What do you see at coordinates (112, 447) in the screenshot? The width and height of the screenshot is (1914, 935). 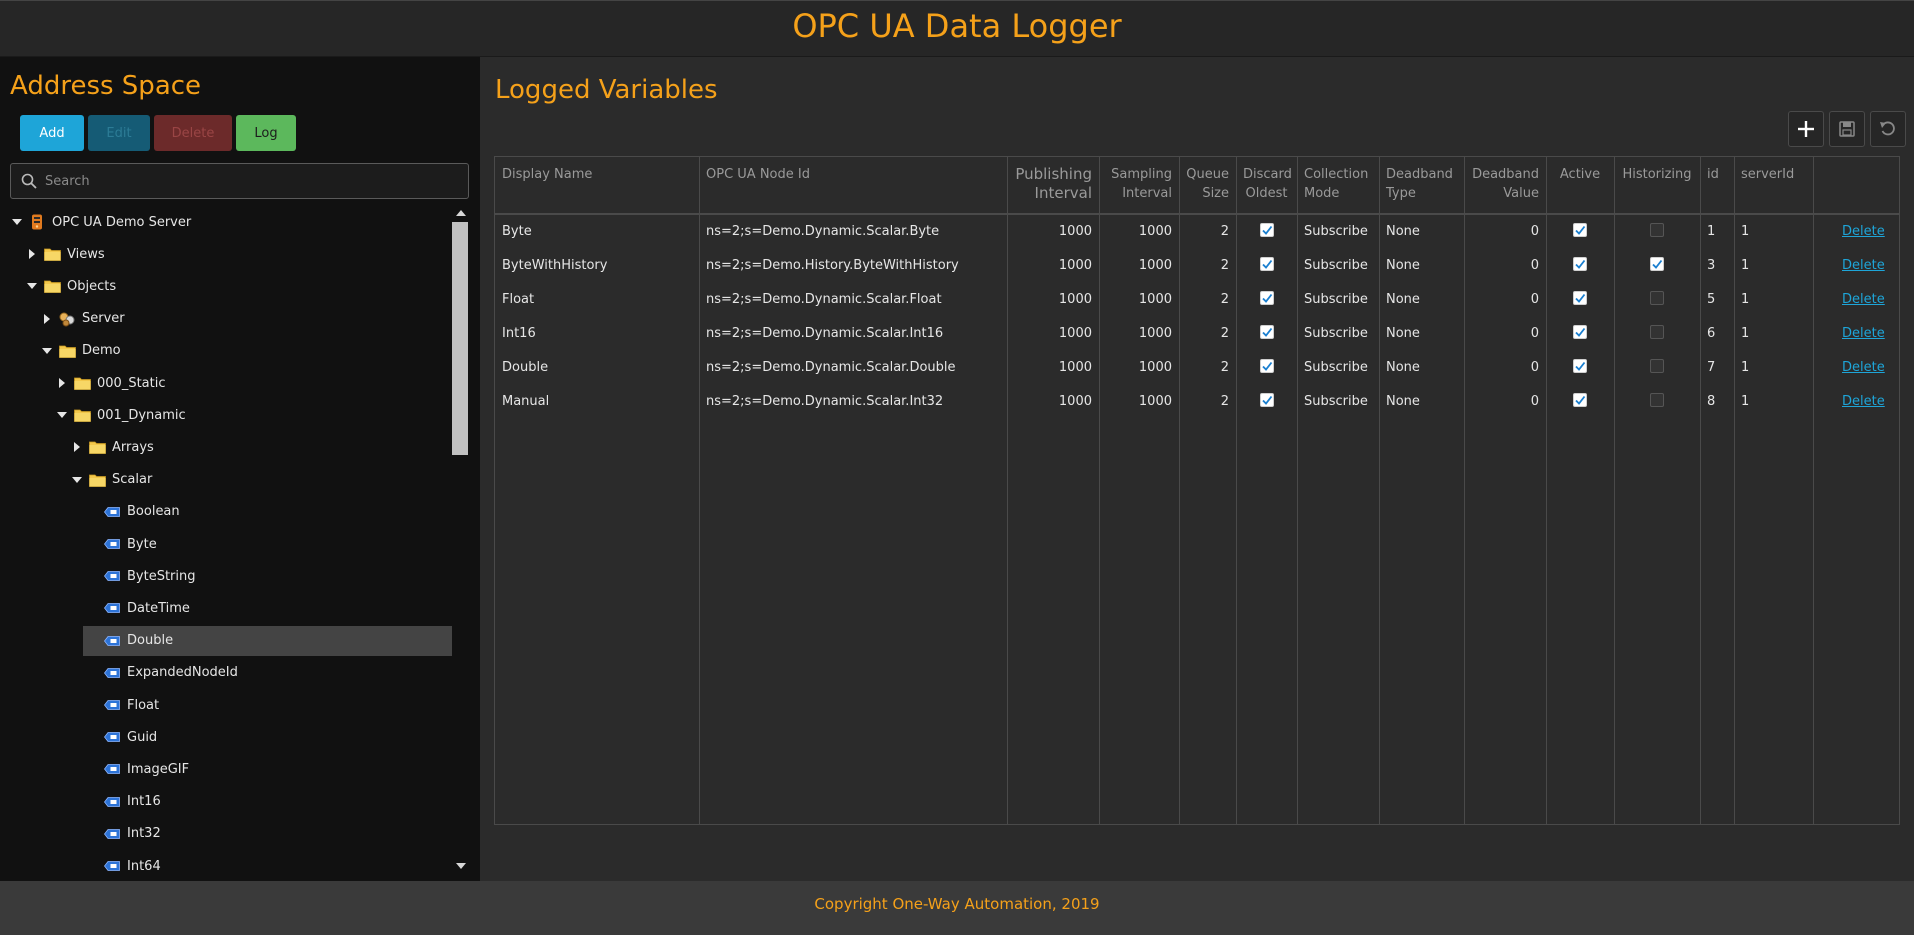 I see `tree-node: Arrays` at bounding box center [112, 447].